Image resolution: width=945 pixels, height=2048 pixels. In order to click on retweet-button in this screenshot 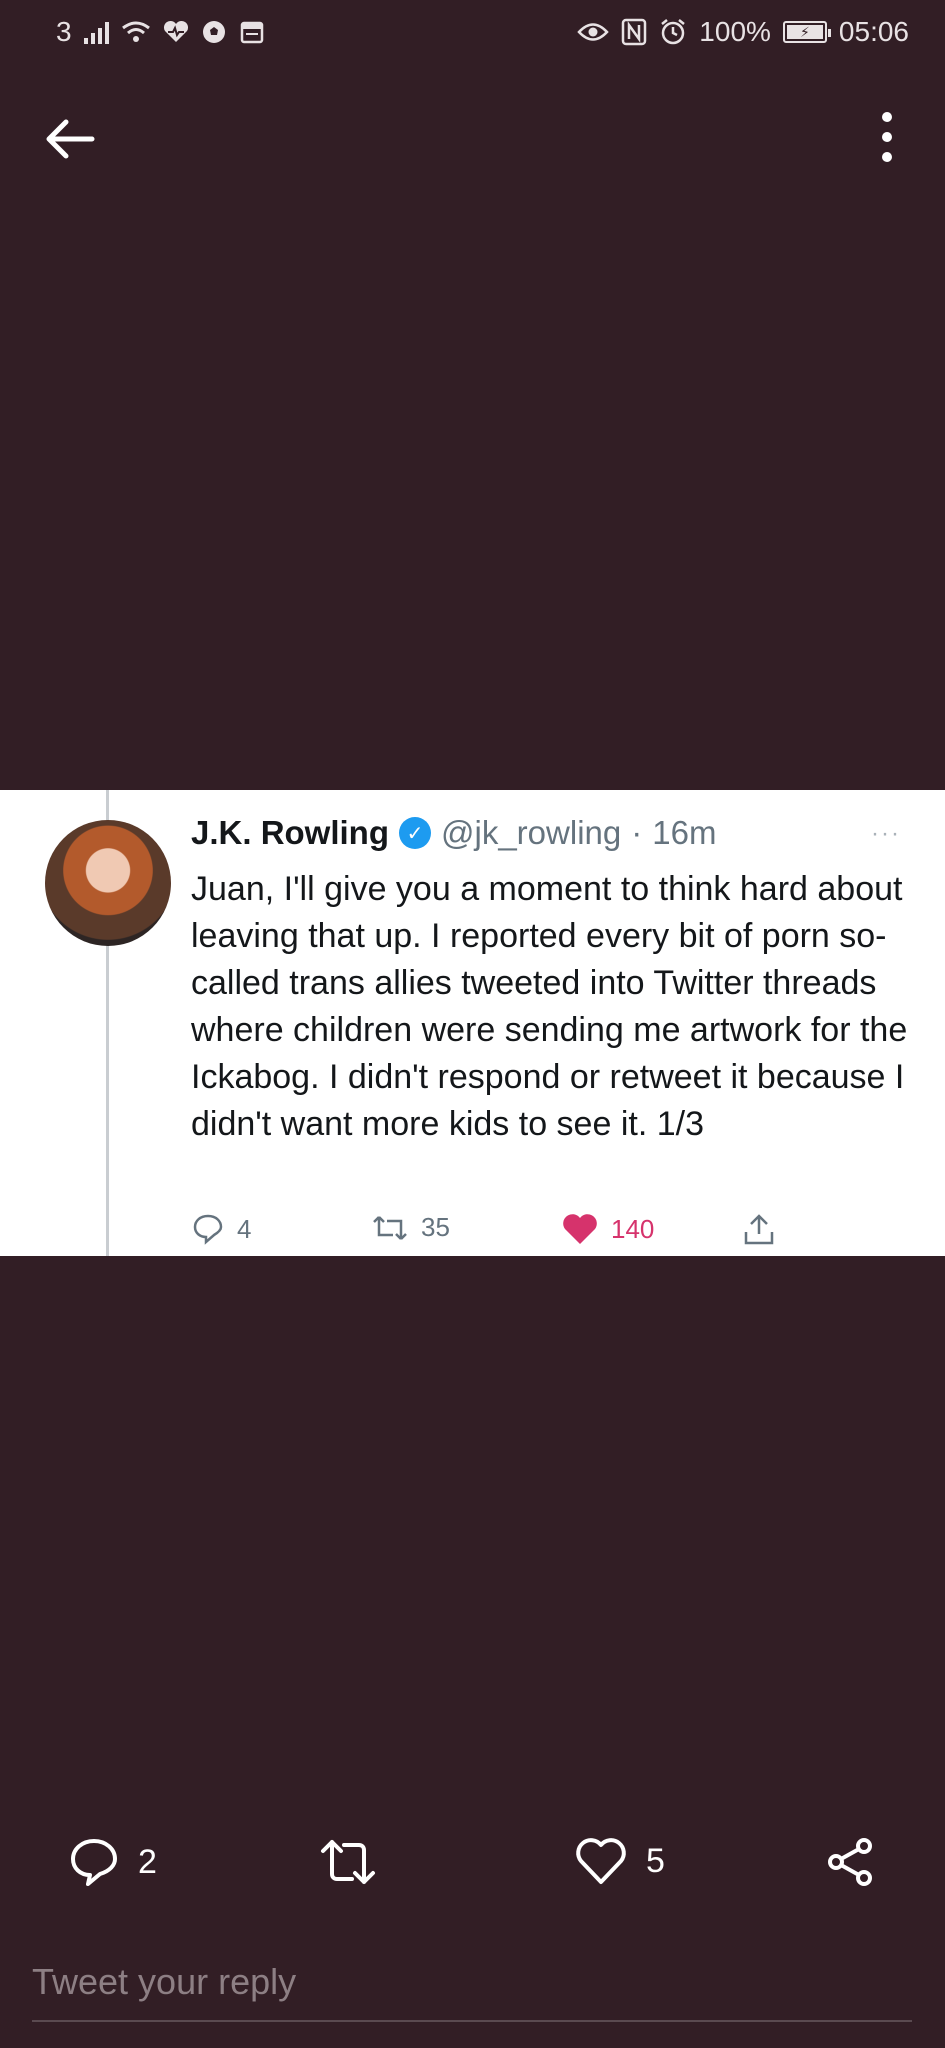, I will do `click(348, 1862)`.